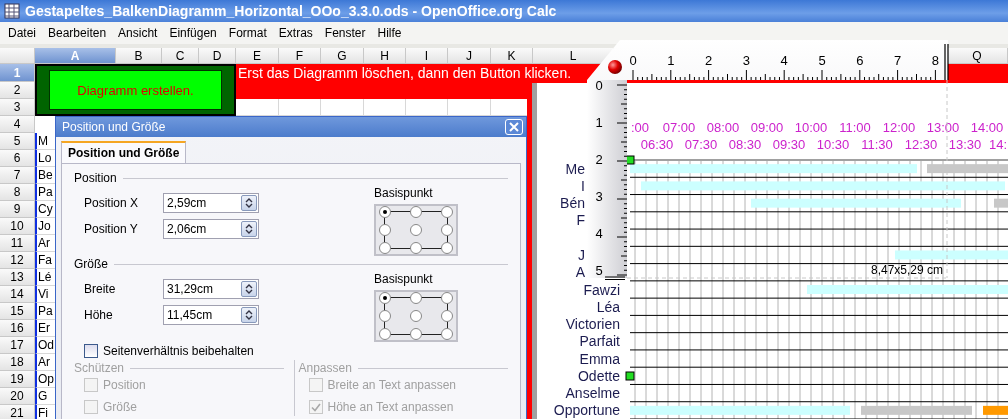 This screenshot has height=419, width=1008. Describe the element at coordinates (138, 33) in the screenshot. I see `menu-item: Ansicht` at that location.